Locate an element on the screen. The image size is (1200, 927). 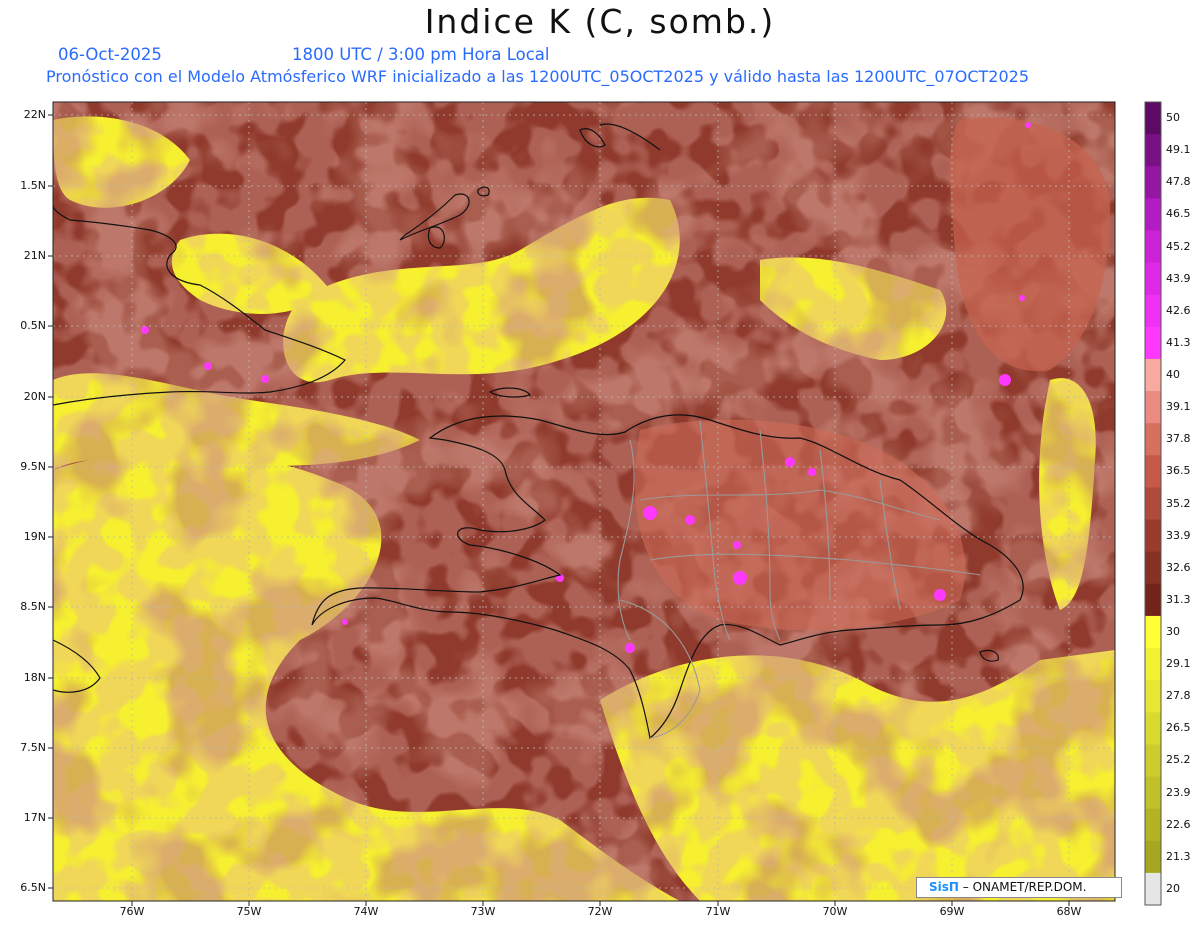
colorbar-level-label: 49.1 is located at coordinates (1178, 150).